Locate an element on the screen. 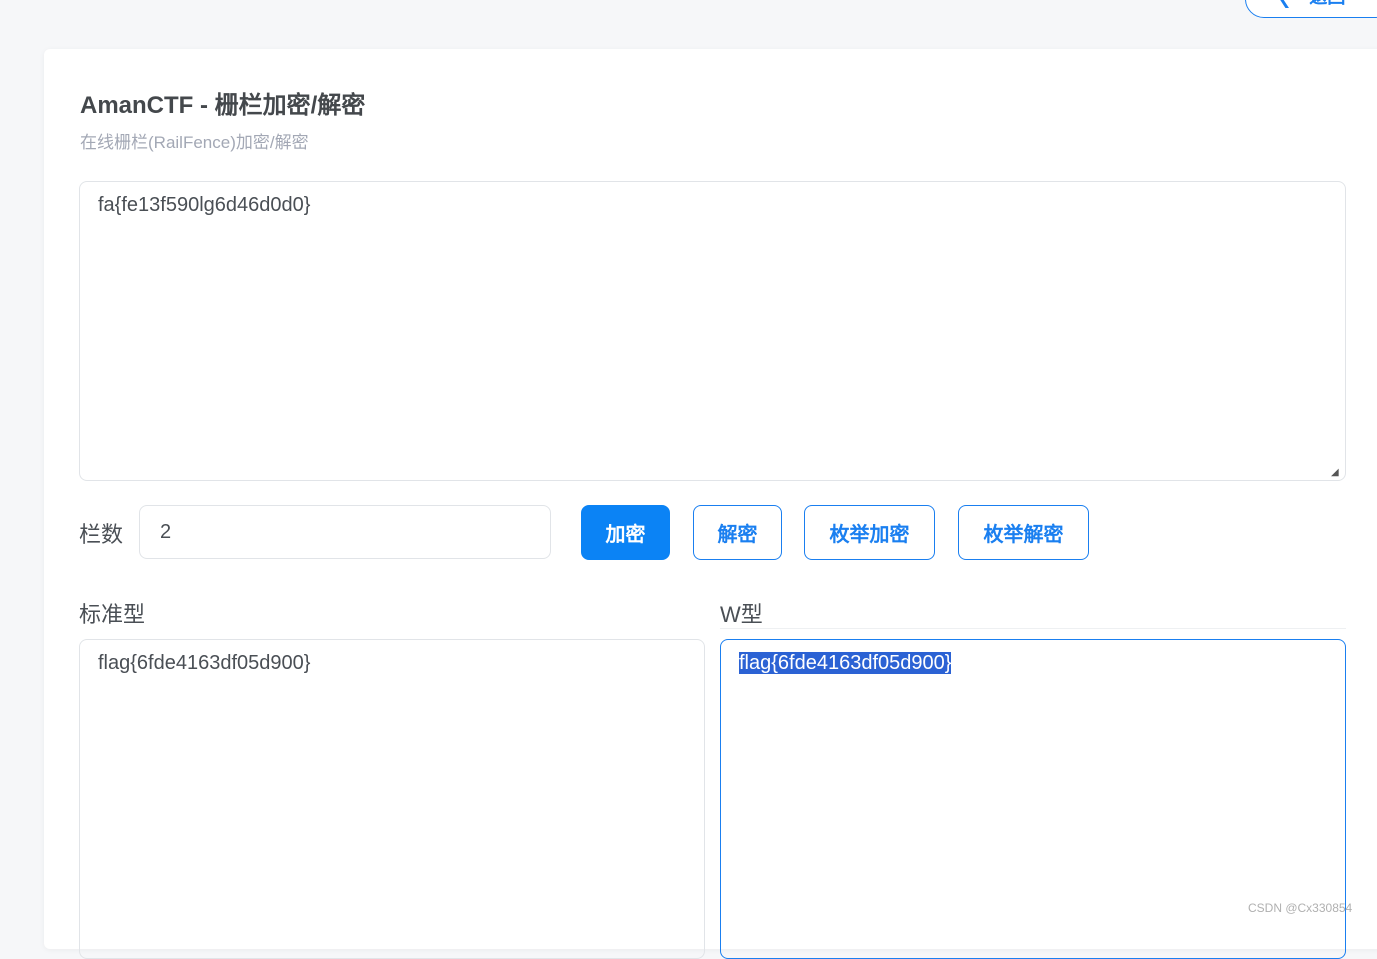 The image size is (1377, 959). rails-label: 栏数 is located at coordinates (101, 534).